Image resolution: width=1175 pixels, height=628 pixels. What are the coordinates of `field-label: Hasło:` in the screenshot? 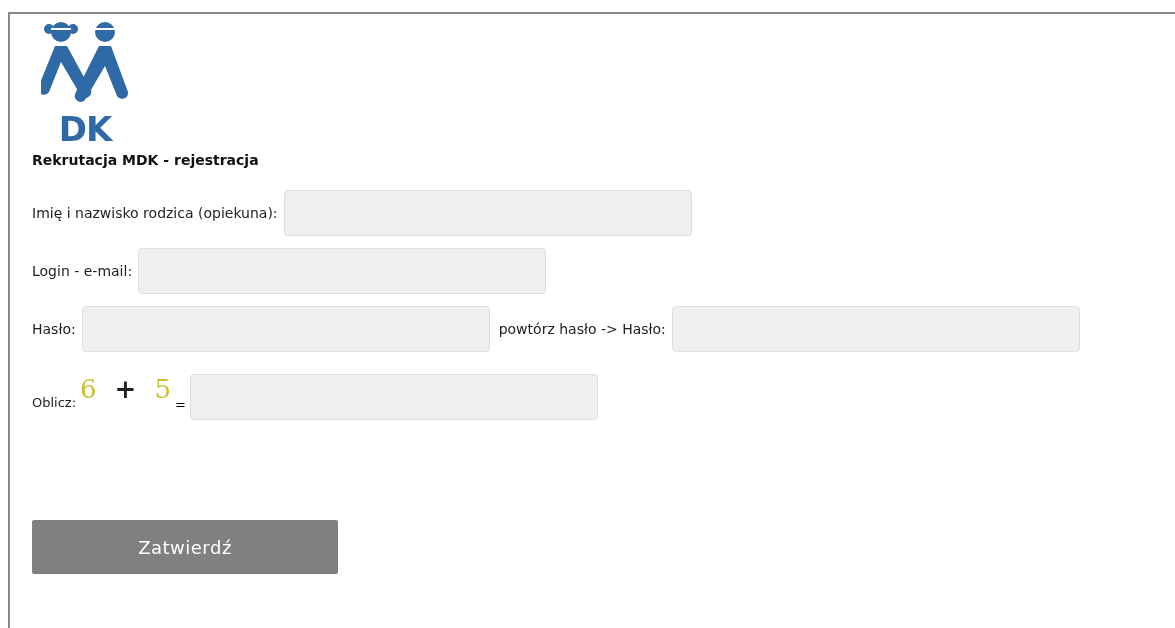 It's located at (54, 329).